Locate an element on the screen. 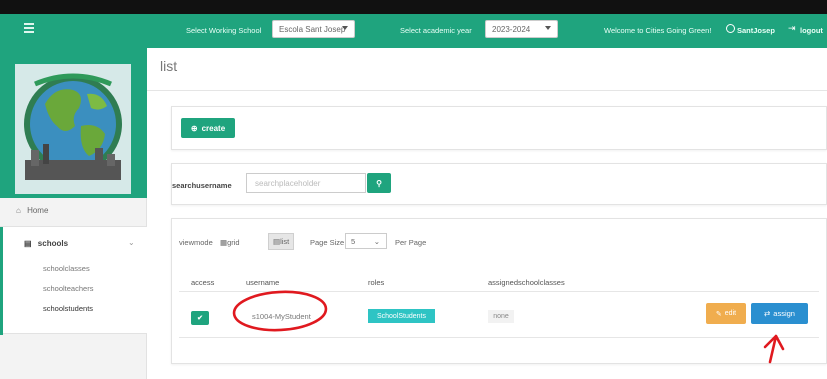 This screenshot has width=827, height=379. sidebar-item-schoolclasses: schoolclasses is located at coordinates (66, 268).